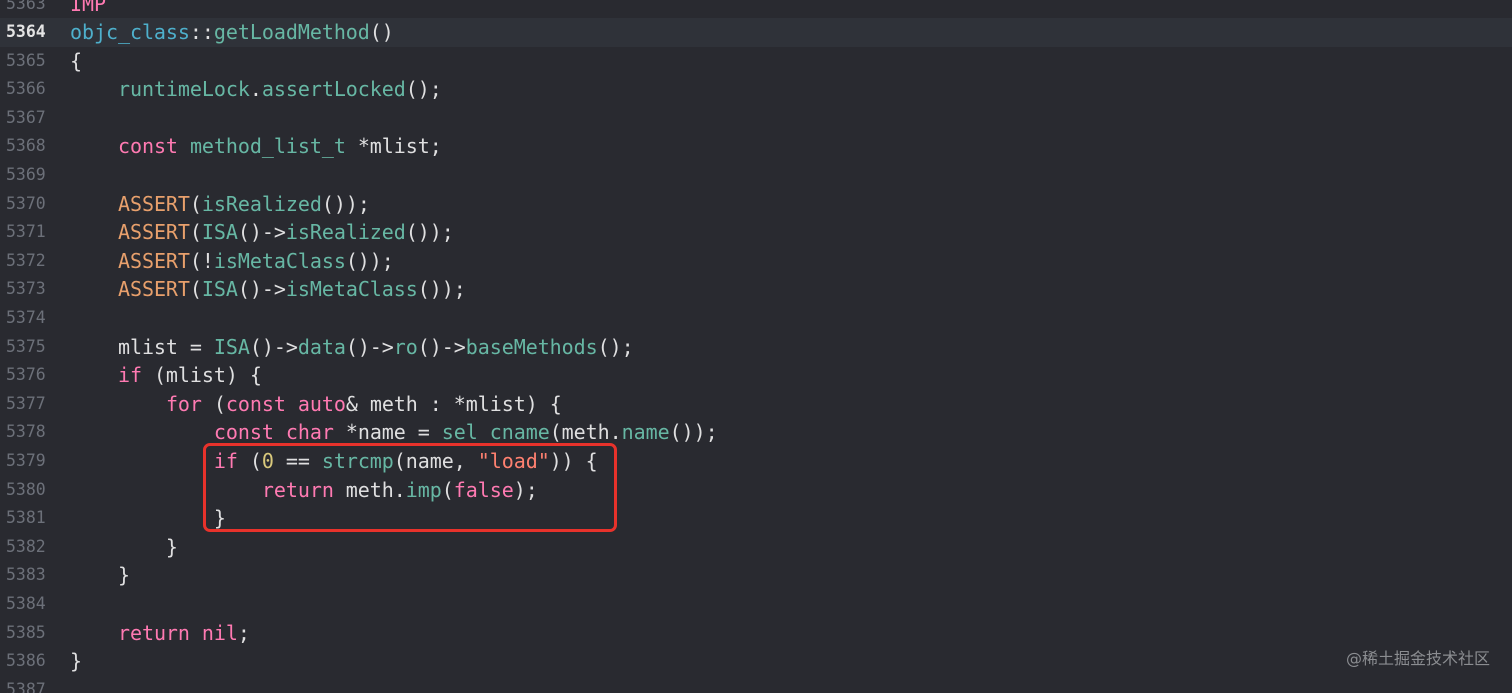  I want to click on line-number: 5371, so click(26, 232).